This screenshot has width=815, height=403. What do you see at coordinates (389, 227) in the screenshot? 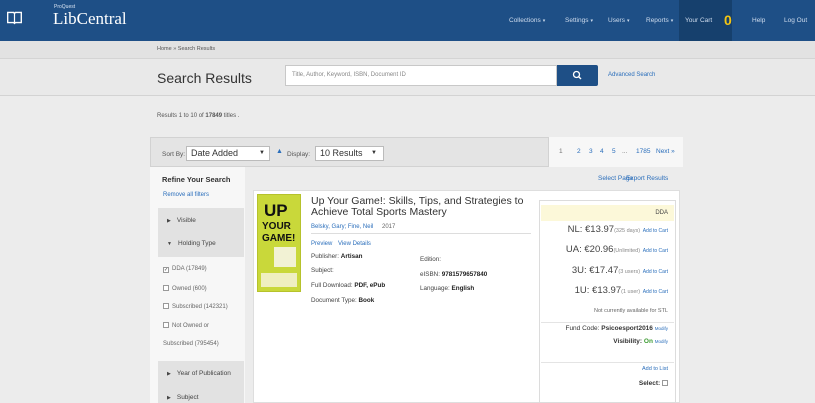
I see `book-year: 2017` at bounding box center [389, 227].